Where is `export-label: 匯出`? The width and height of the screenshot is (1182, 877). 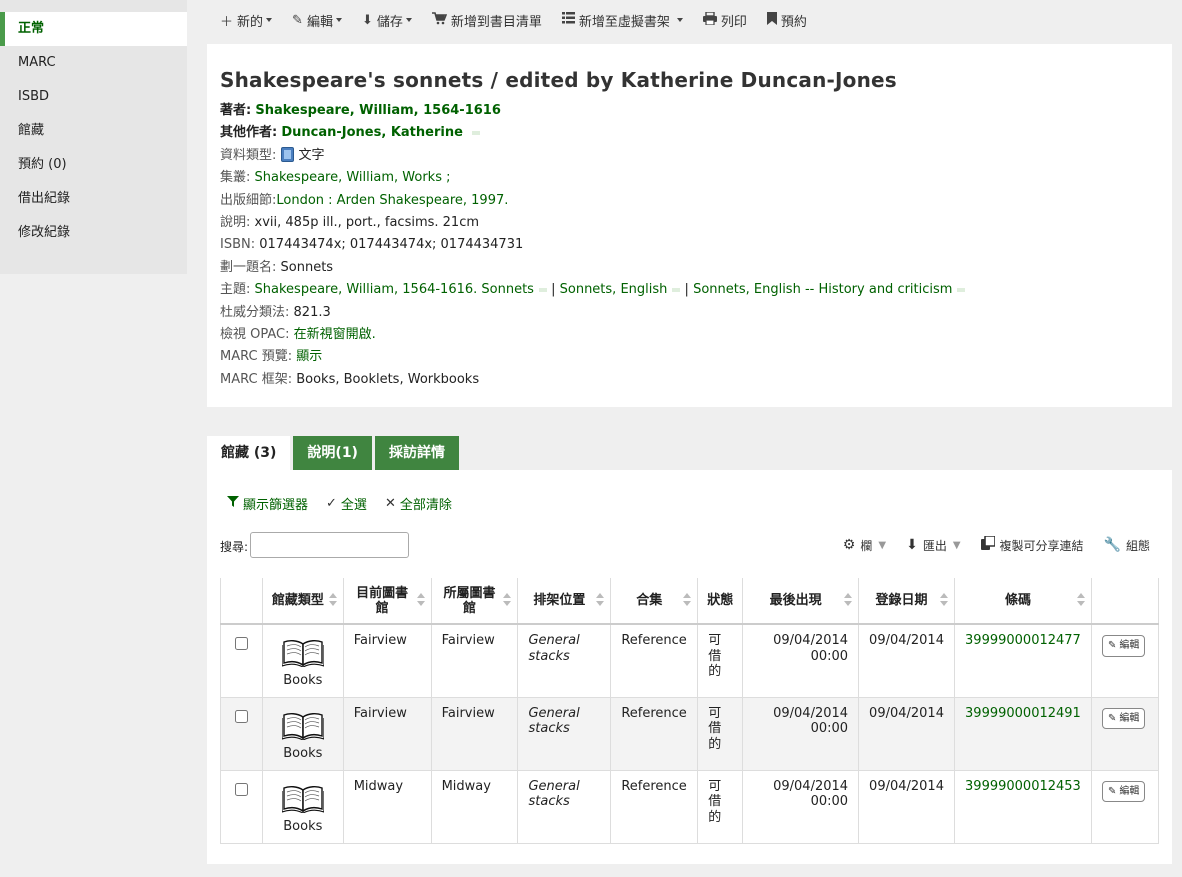
export-label: 匯出 is located at coordinates (934, 545).